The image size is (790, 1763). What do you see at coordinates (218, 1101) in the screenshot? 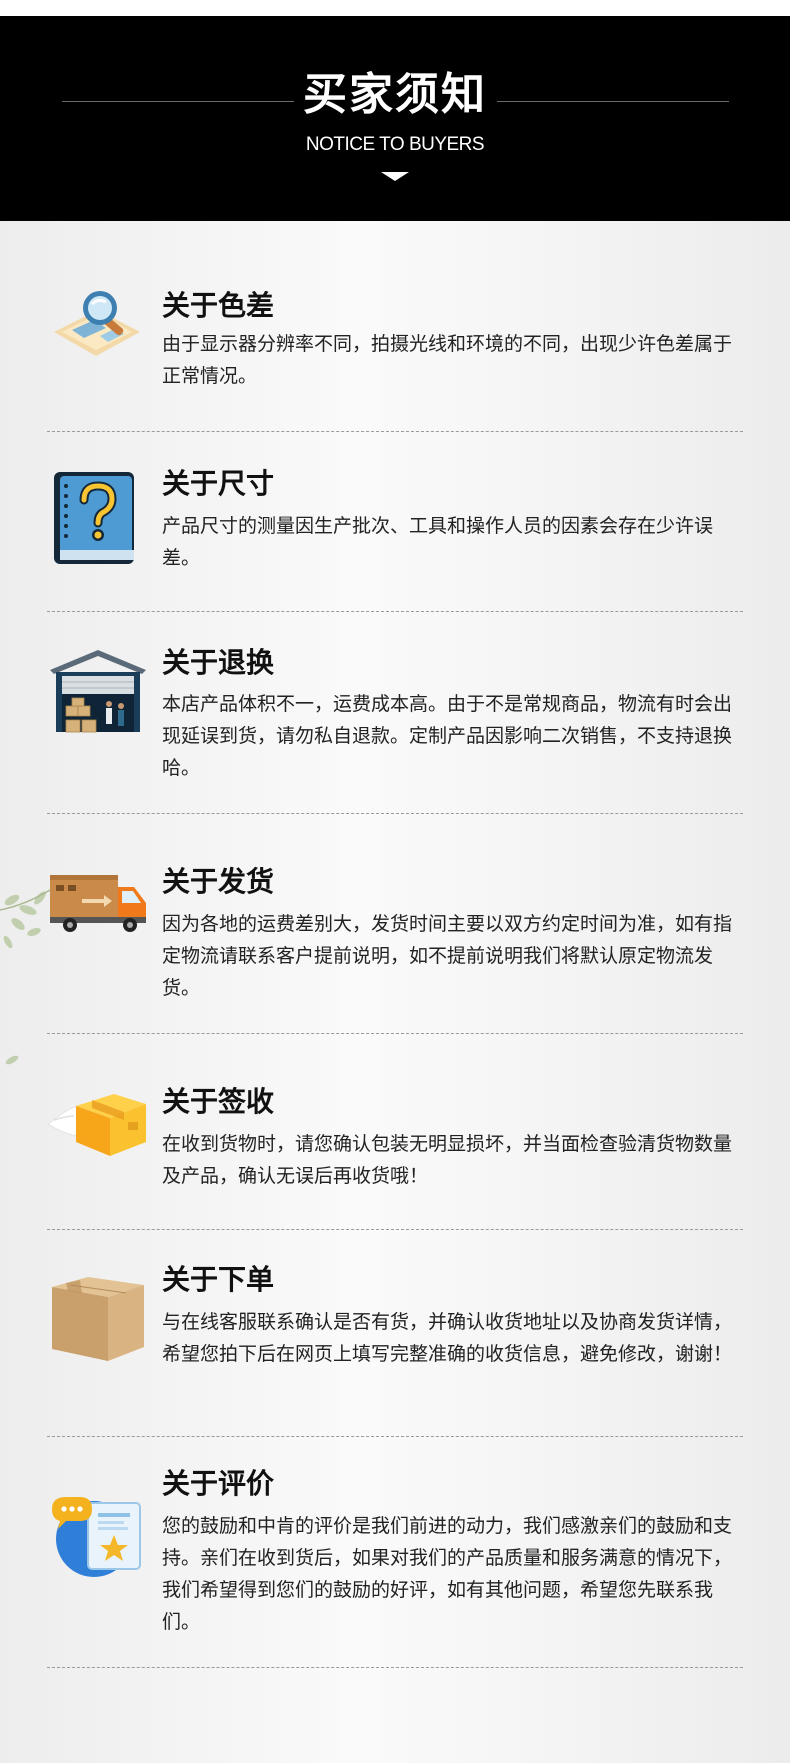
I see `section-title: 关于签收` at bounding box center [218, 1101].